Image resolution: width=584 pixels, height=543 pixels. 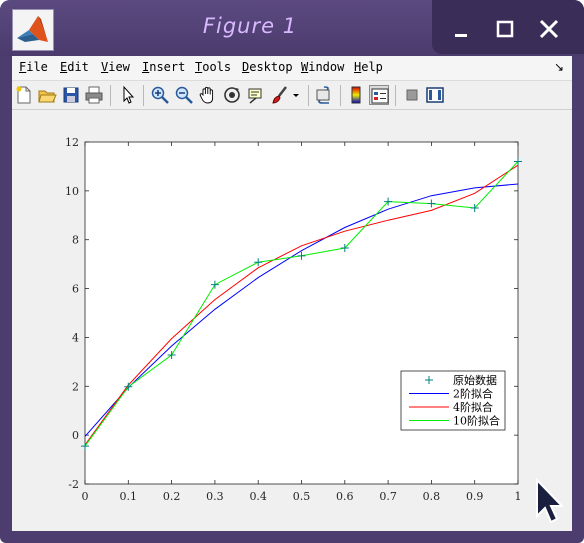 I want to click on y-tick-label: 4, so click(x=75, y=337).